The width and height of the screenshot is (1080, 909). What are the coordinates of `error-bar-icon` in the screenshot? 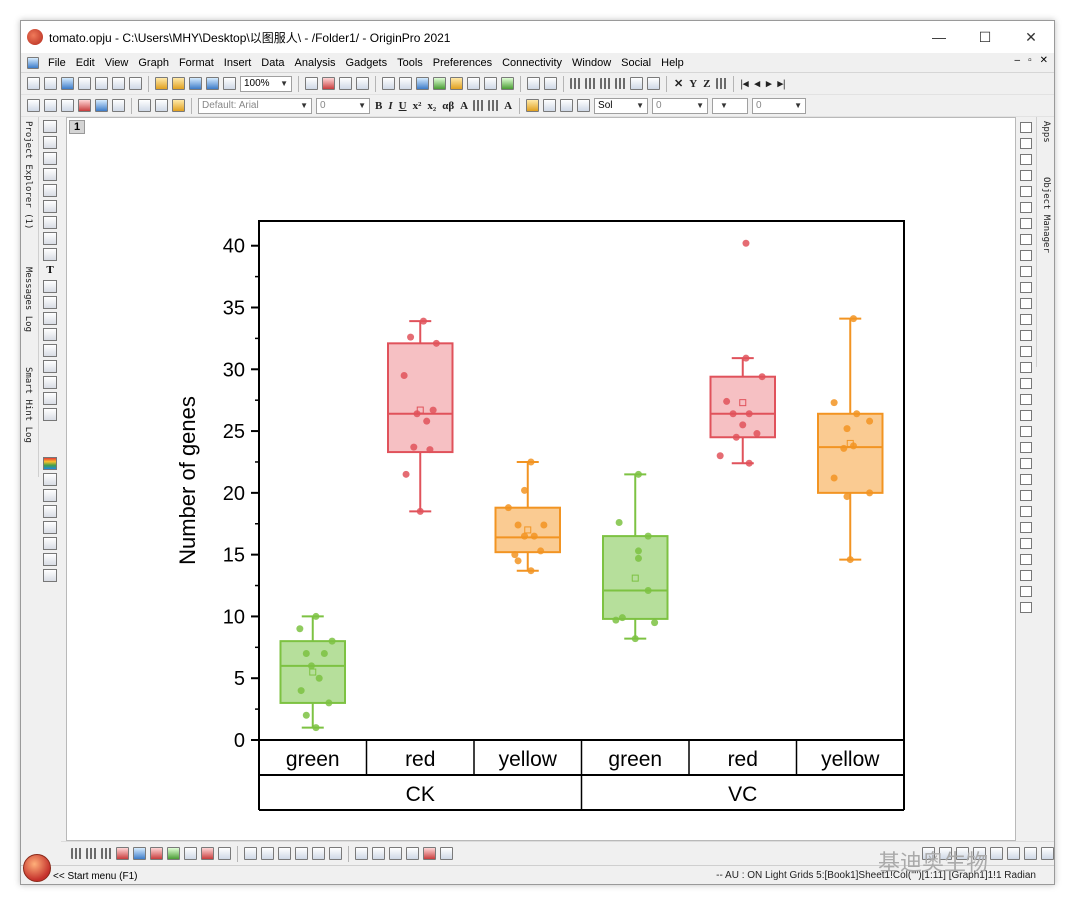 It's located at (721, 83).